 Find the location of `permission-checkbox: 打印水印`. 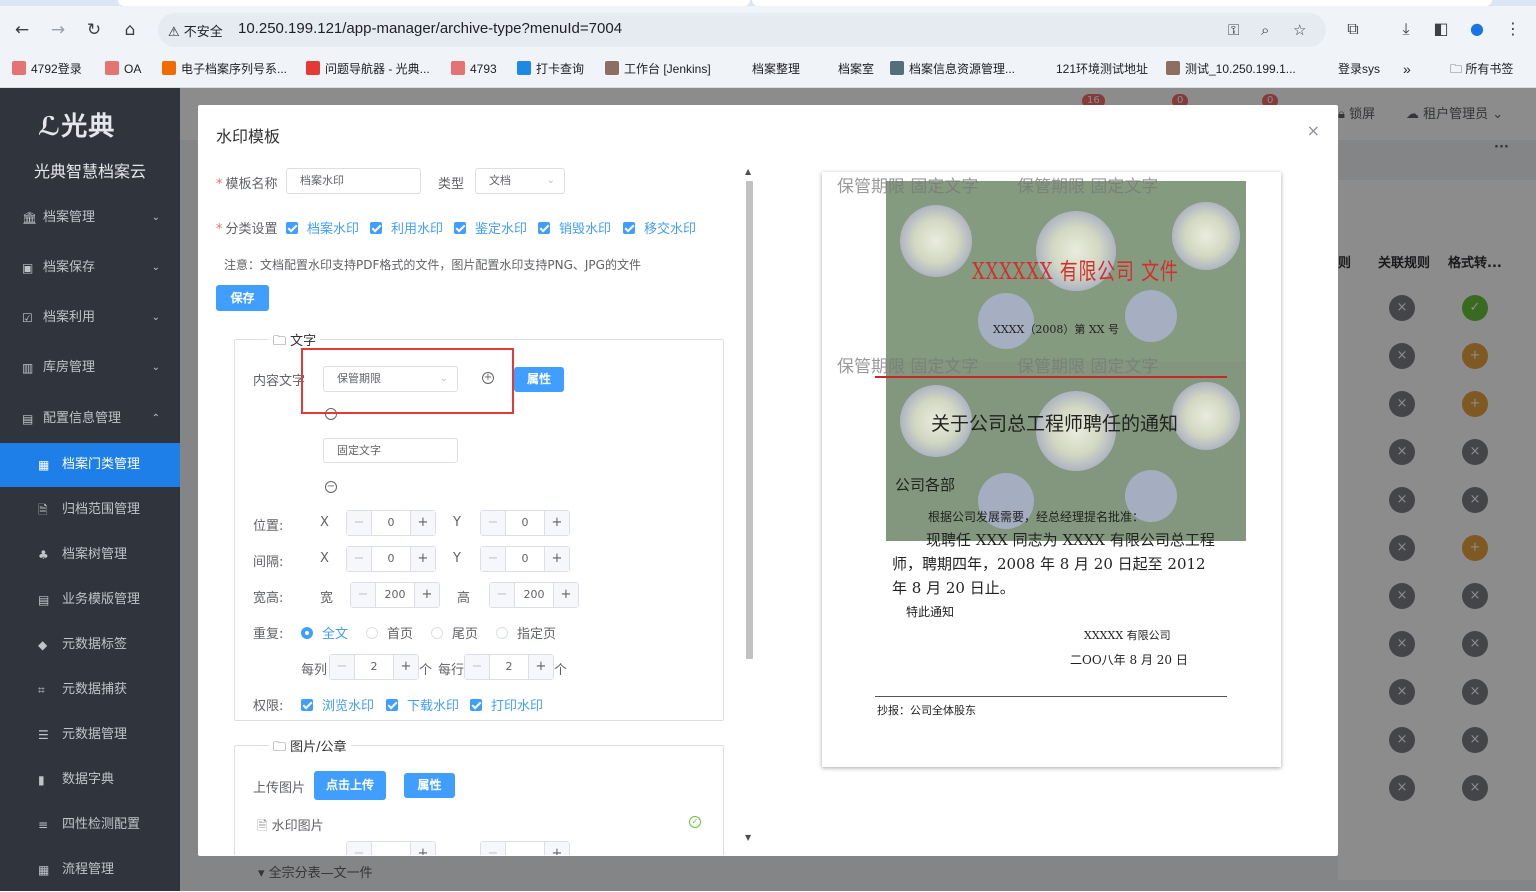

permission-checkbox: 打印水印 is located at coordinates (506, 704).